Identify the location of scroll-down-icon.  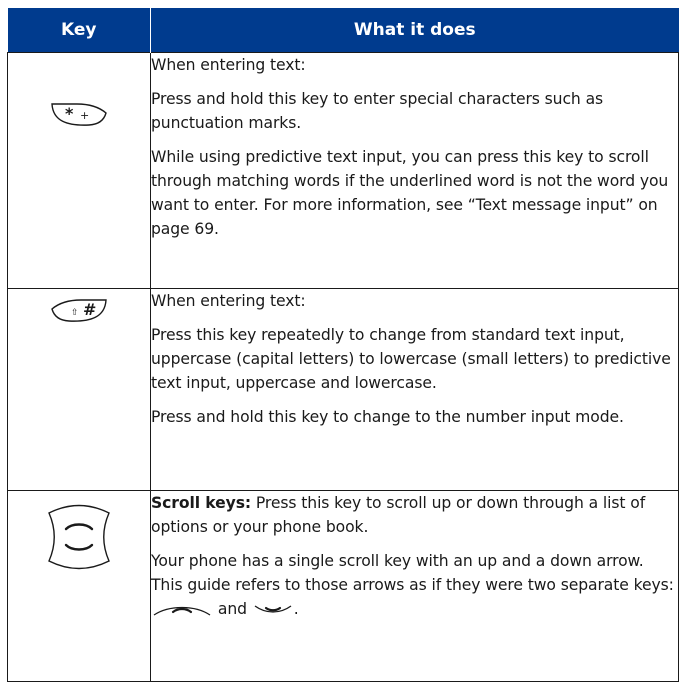
(273, 608).